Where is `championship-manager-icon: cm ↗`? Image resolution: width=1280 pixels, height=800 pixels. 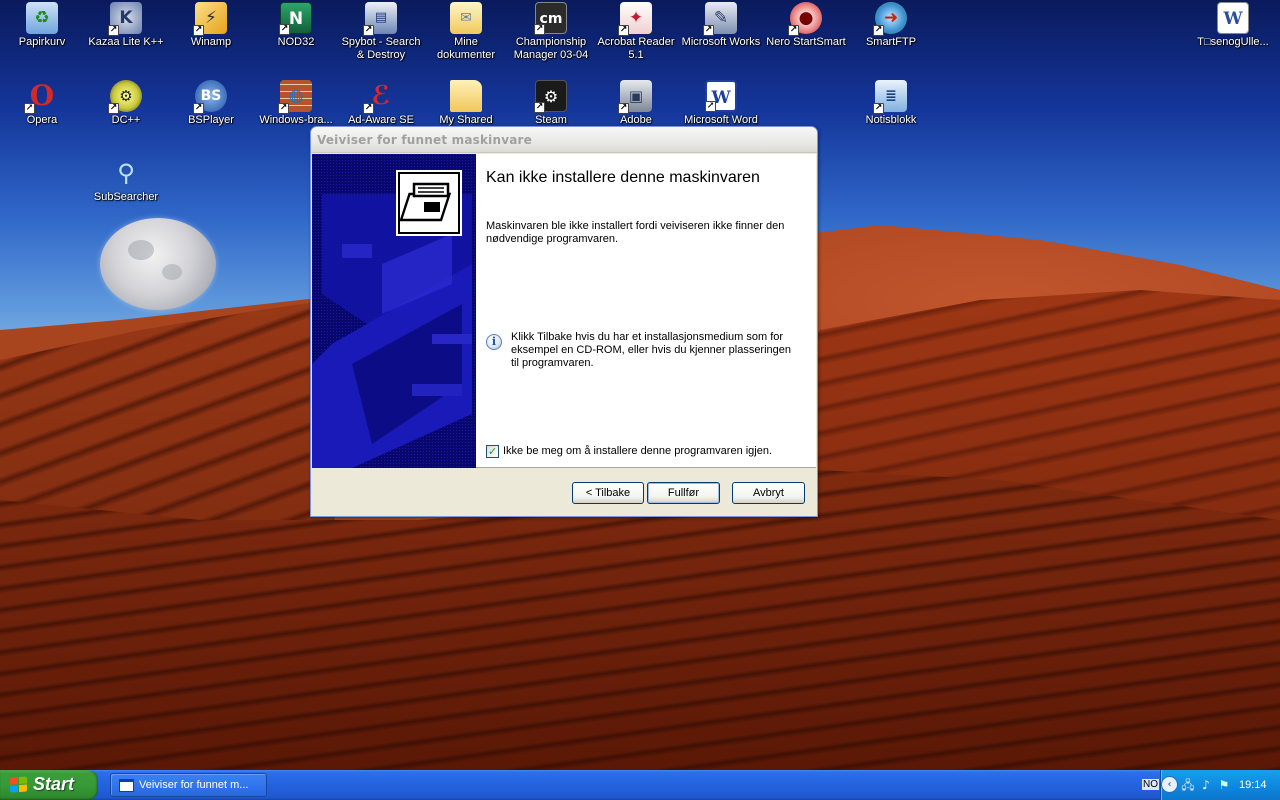 championship-manager-icon: cm ↗ is located at coordinates (550, 18).